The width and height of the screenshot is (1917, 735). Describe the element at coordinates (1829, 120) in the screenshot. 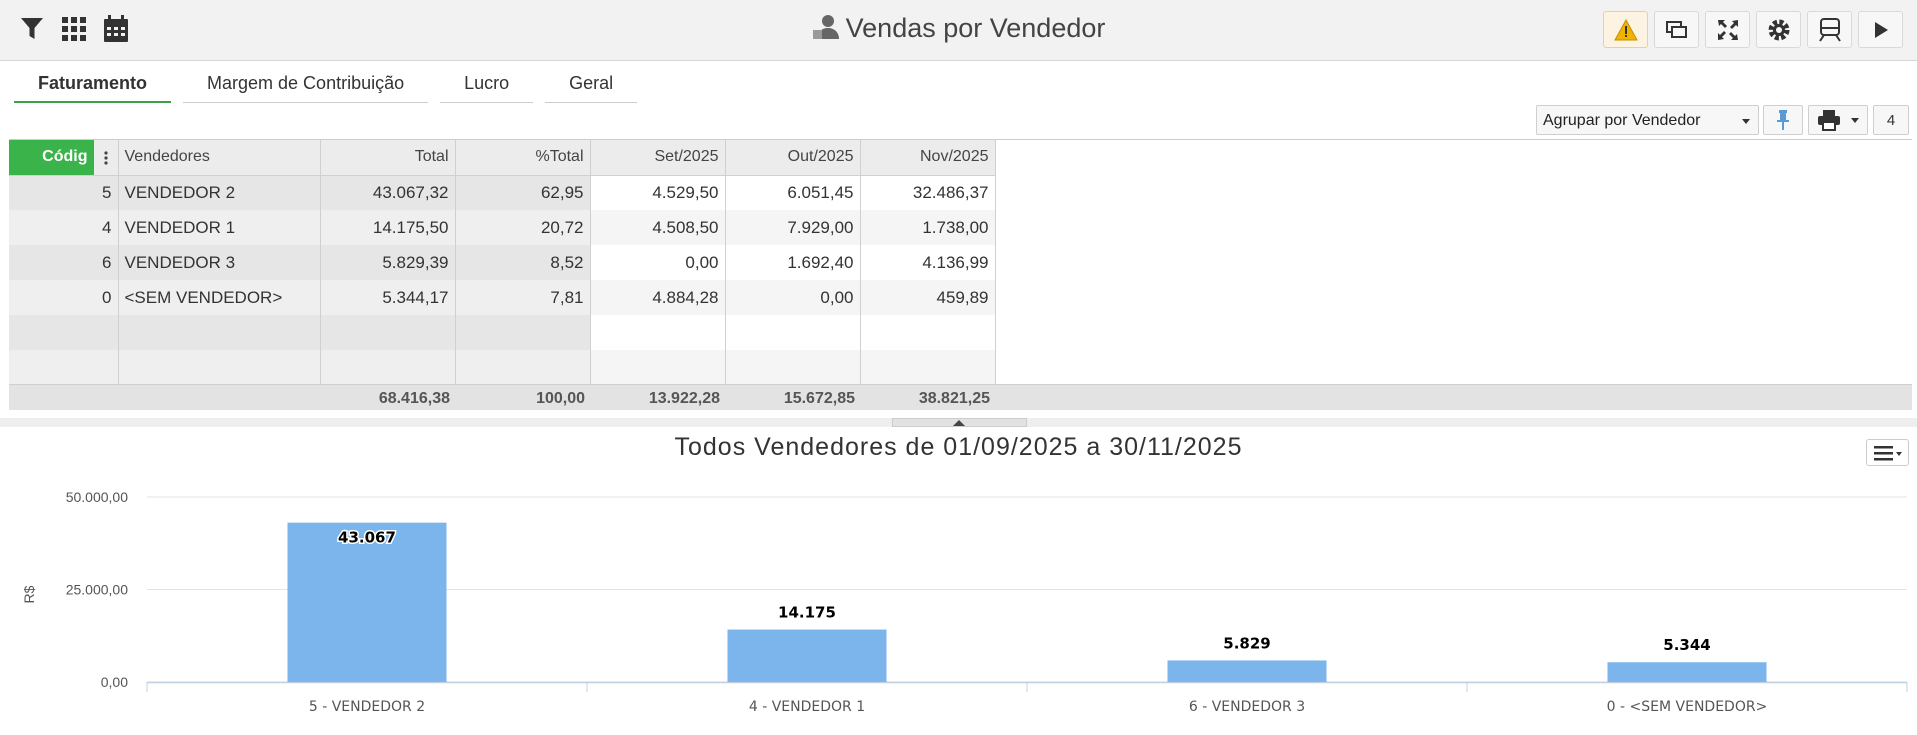

I see `printer-icon` at that location.